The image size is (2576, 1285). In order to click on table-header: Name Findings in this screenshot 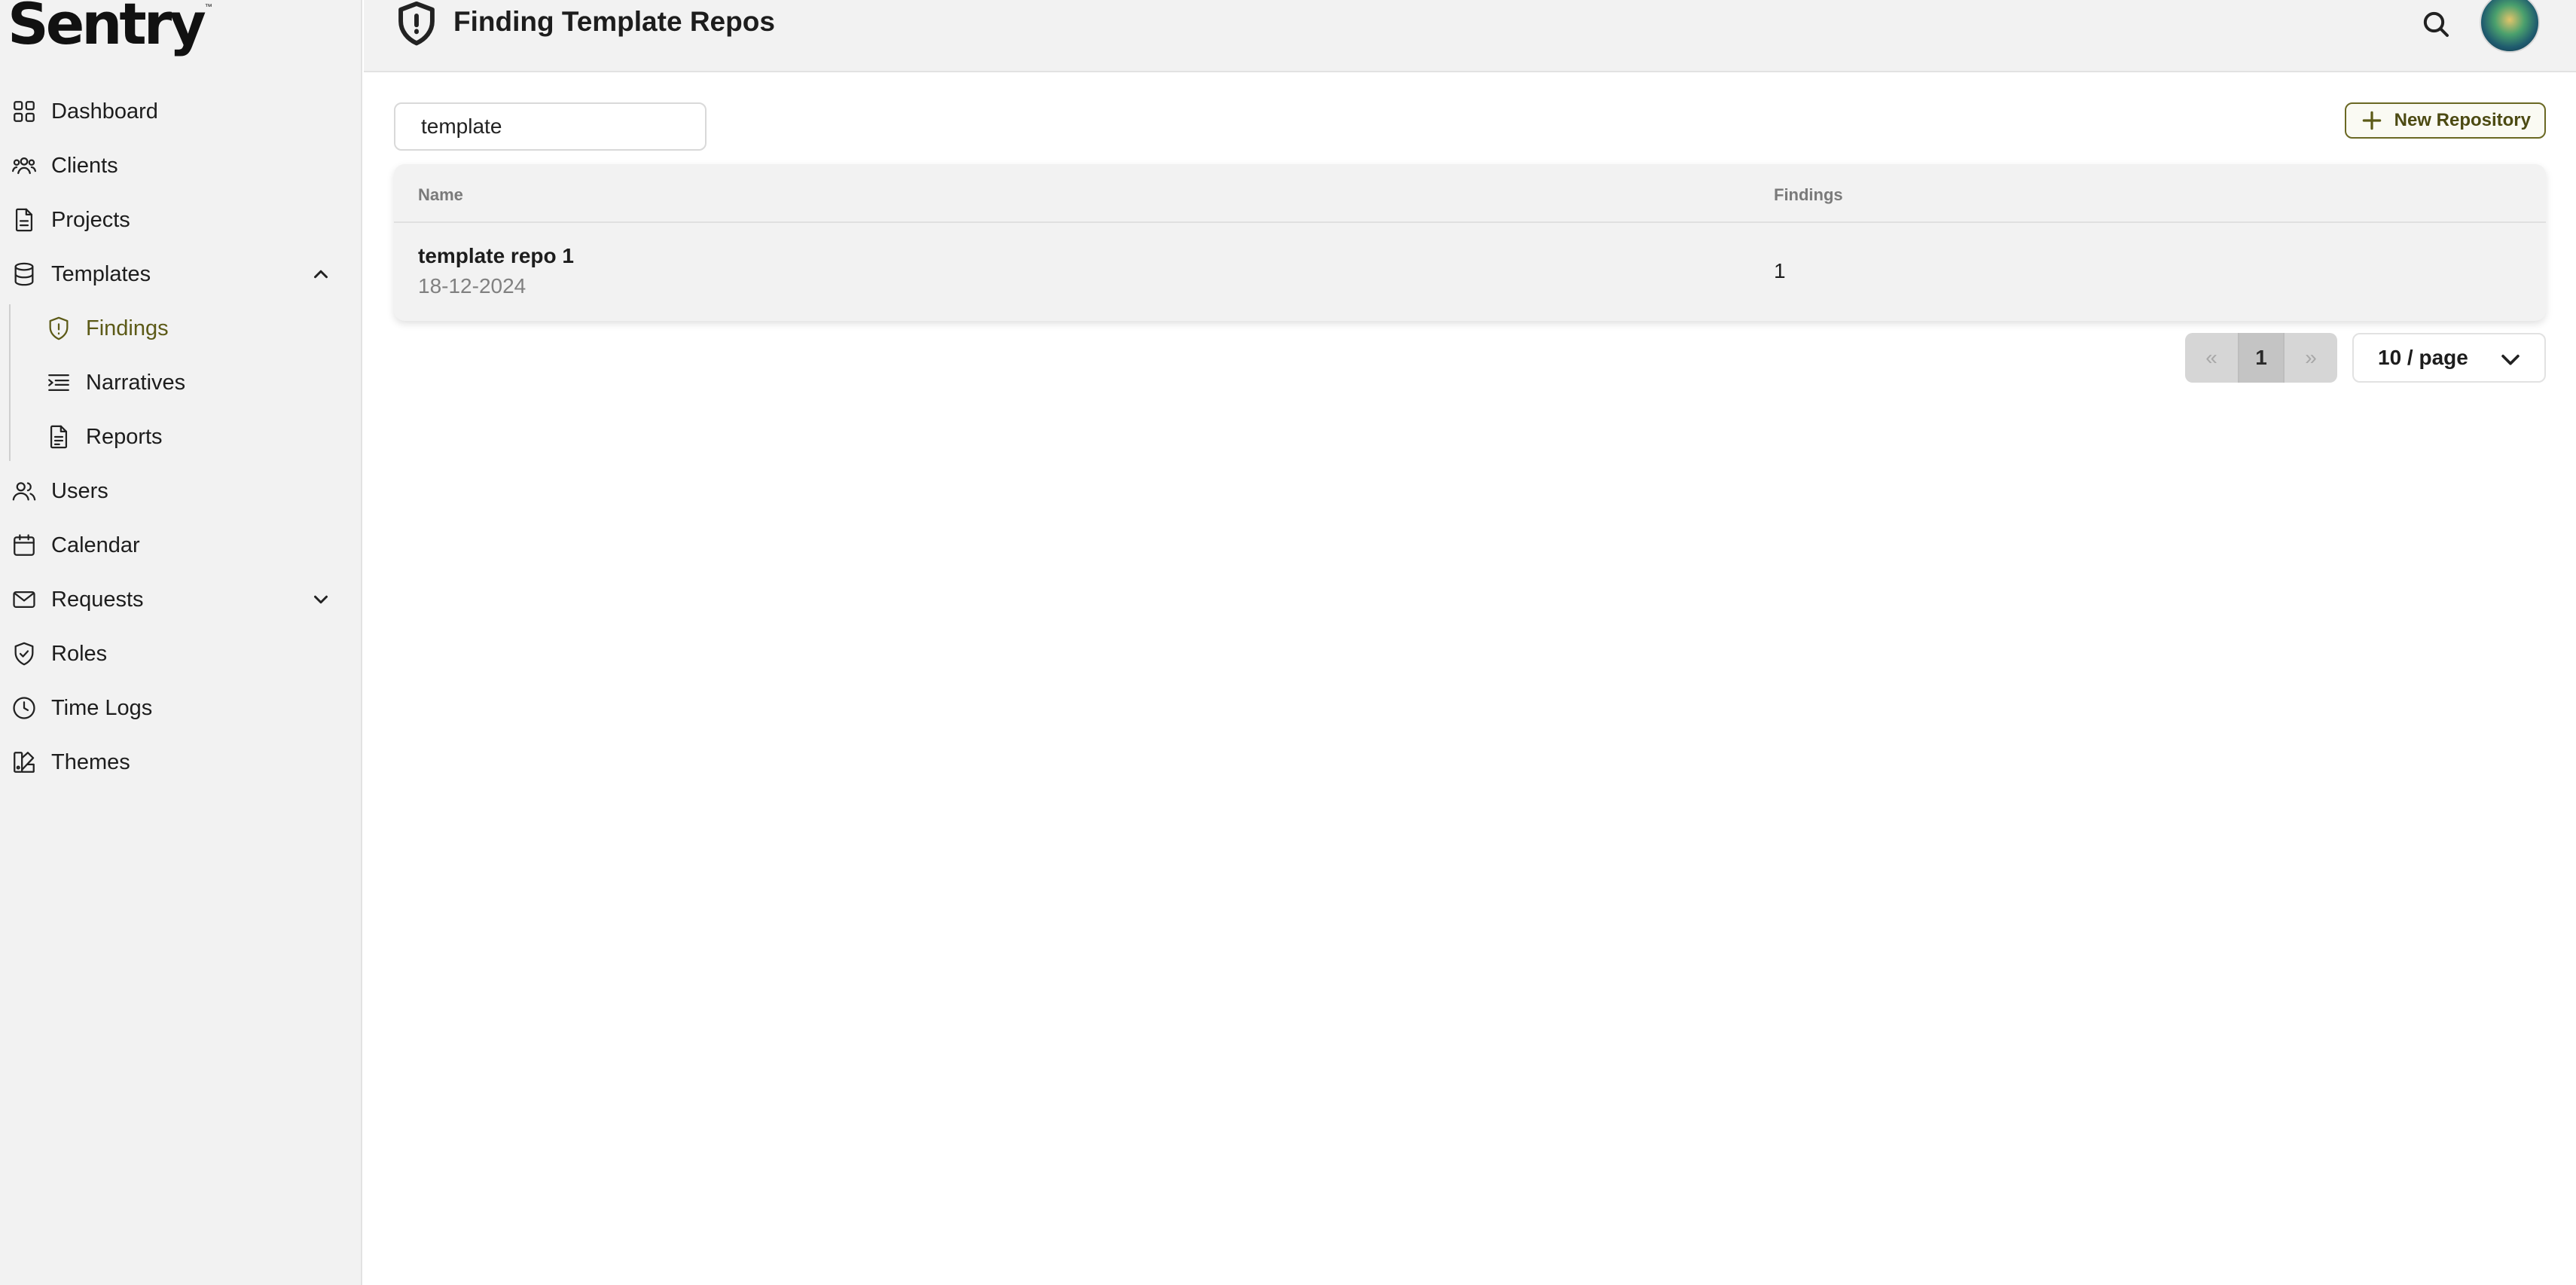, I will do `click(1470, 194)`.